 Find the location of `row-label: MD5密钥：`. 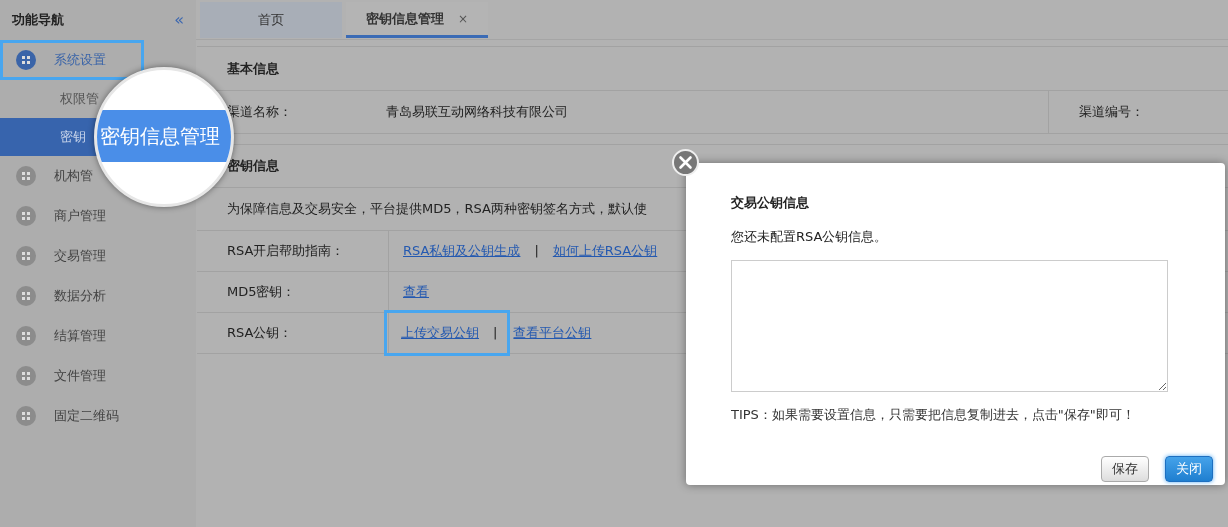

row-label: MD5密钥： is located at coordinates (293, 292).